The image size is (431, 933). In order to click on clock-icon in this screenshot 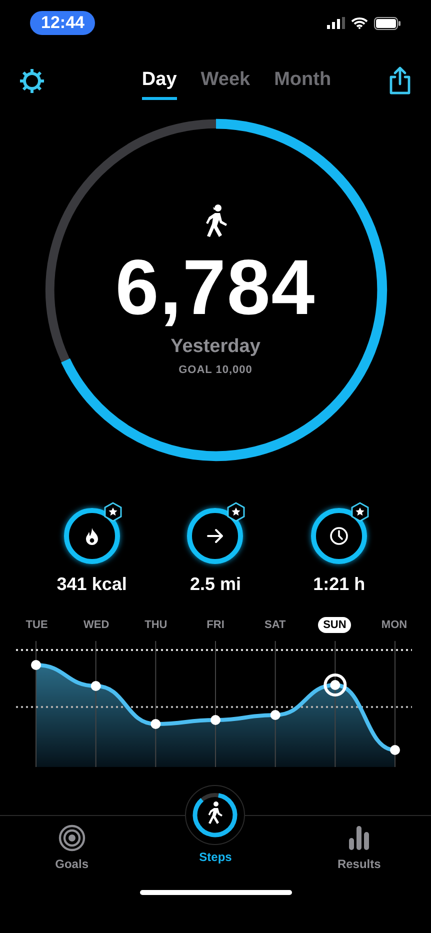, I will do `click(339, 536)`.